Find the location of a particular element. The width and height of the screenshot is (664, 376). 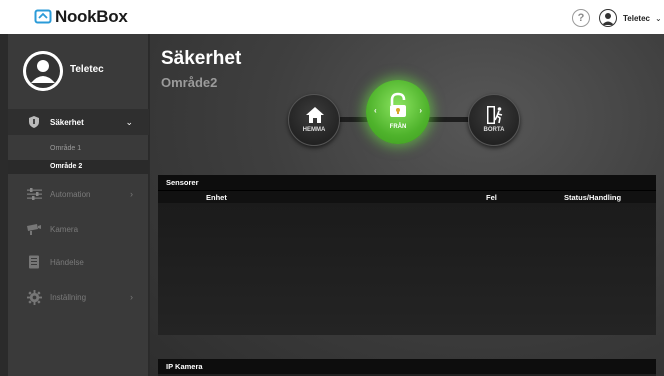

nookbox-logo: NookBox is located at coordinates (81, 17).